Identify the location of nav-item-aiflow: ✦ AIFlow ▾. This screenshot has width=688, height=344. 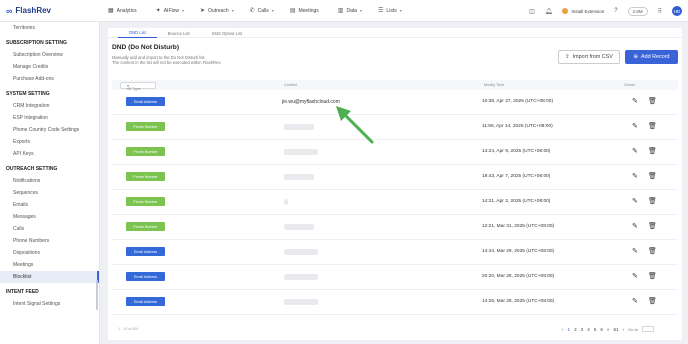
(170, 11).